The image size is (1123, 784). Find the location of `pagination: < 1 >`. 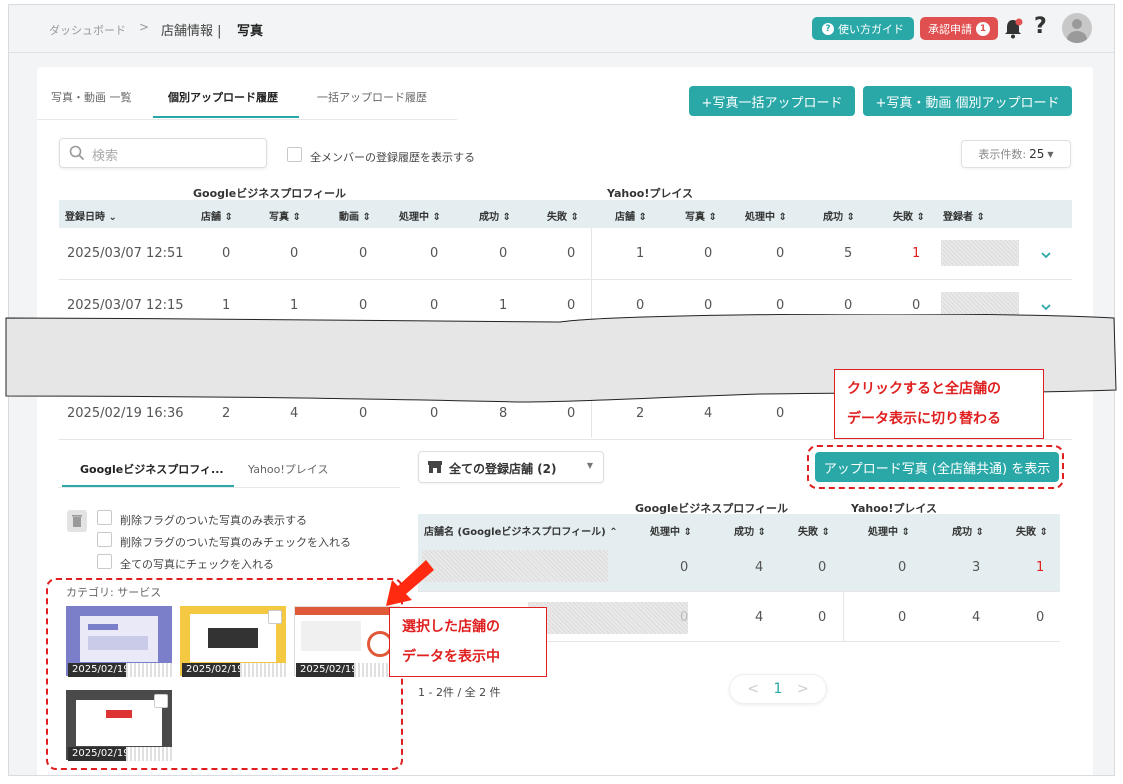

pagination: < 1 > is located at coordinates (778, 689).